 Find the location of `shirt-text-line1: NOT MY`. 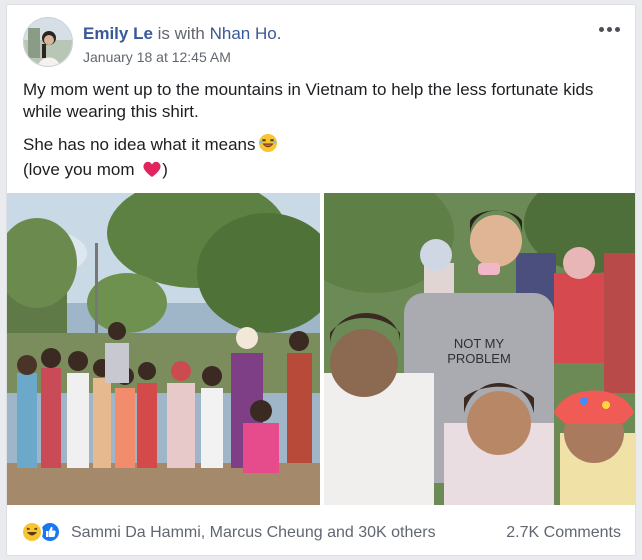

shirt-text-line1: NOT MY is located at coordinates (479, 343).